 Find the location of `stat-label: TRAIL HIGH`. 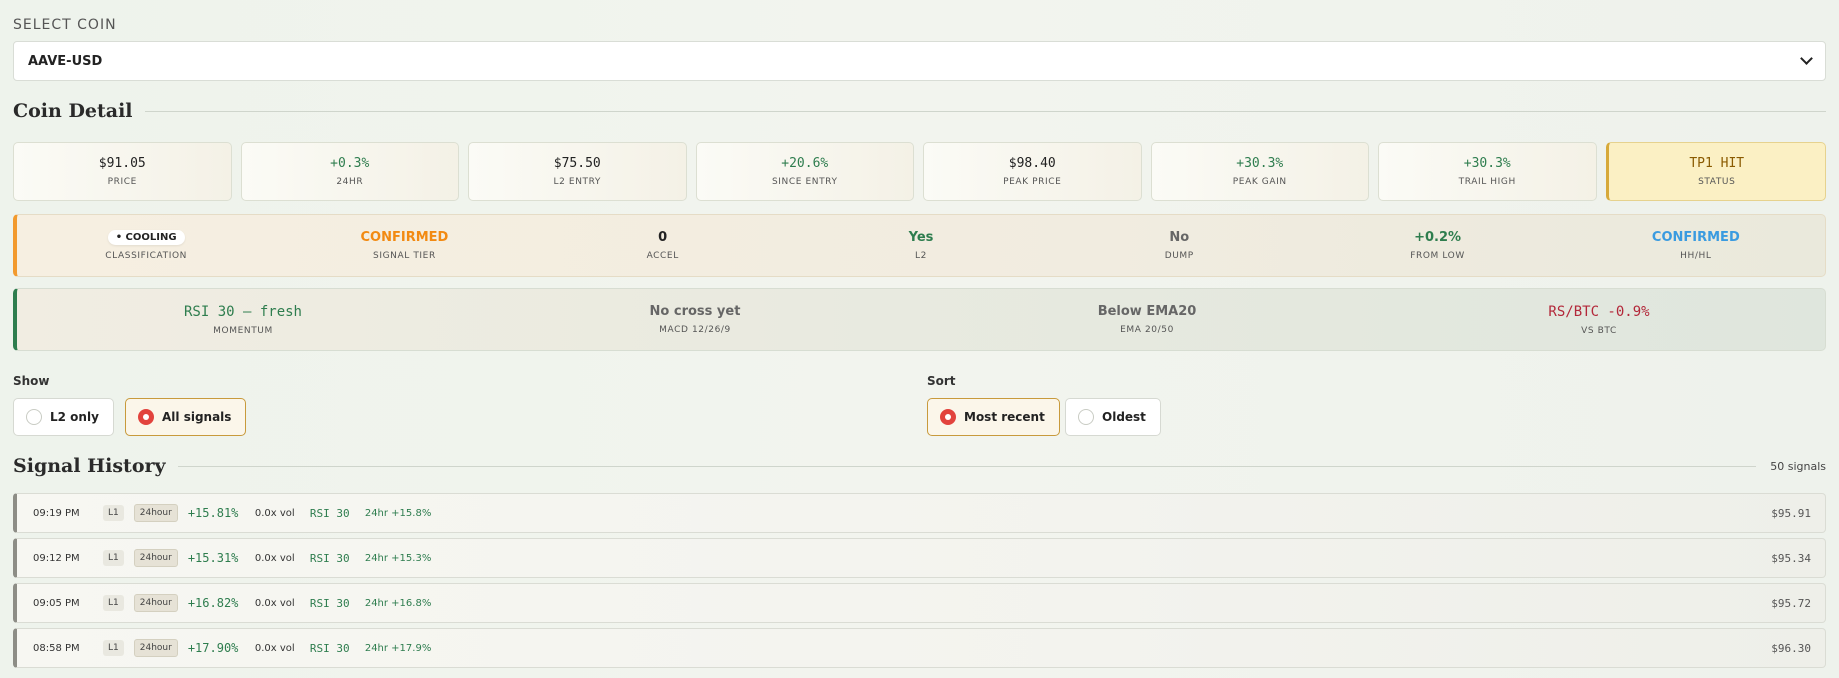

stat-label: TRAIL HIGH is located at coordinates (1487, 182).